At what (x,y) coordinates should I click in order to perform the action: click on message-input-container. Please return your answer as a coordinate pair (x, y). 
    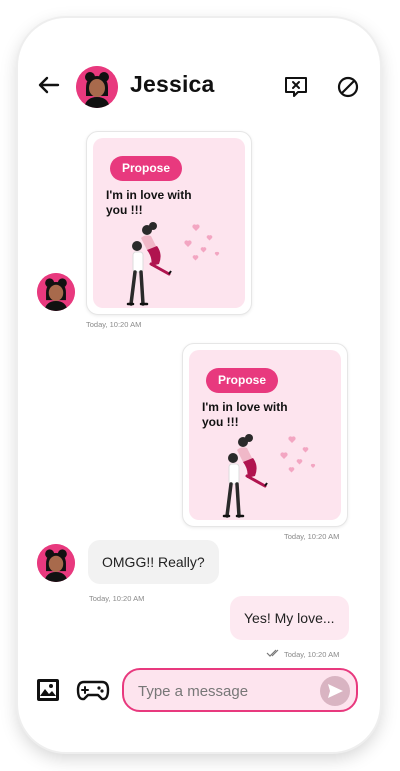
    Looking at the image, I should click on (240, 690).